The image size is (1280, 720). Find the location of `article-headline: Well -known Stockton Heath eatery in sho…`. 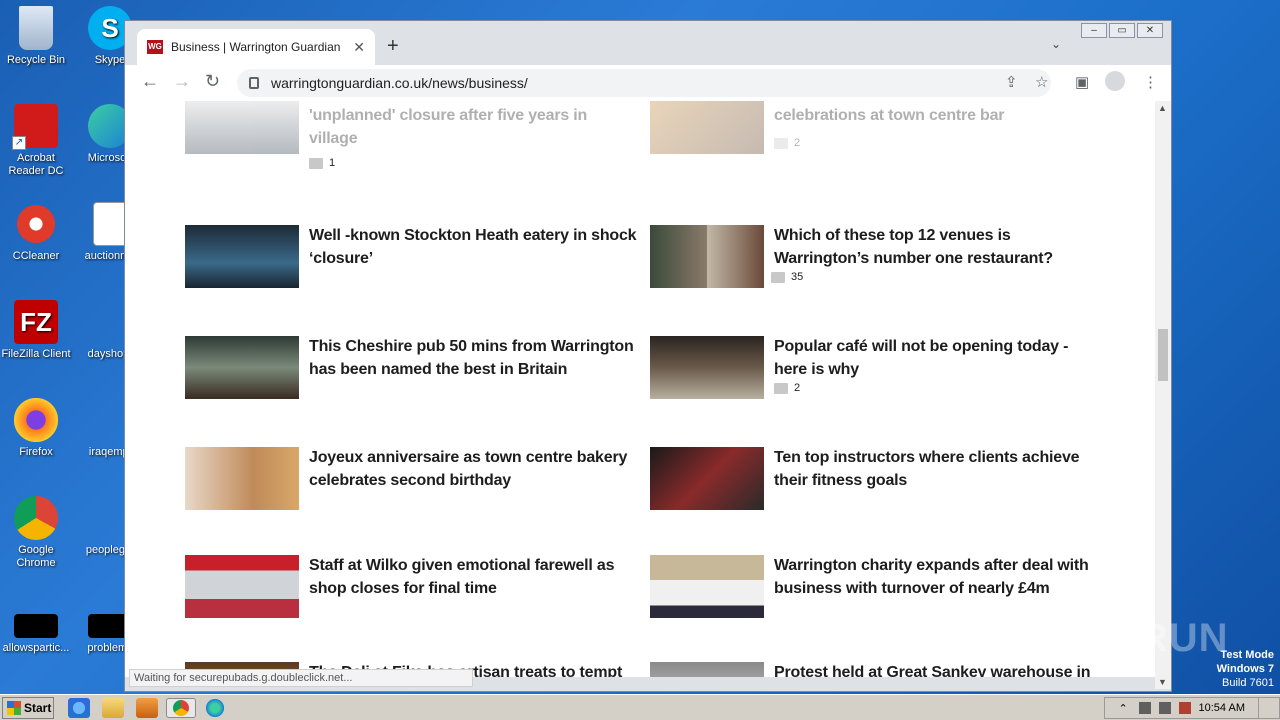

article-headline: Well -known Stockton Heath eatery in sho… is located at coordinates (474, 247).